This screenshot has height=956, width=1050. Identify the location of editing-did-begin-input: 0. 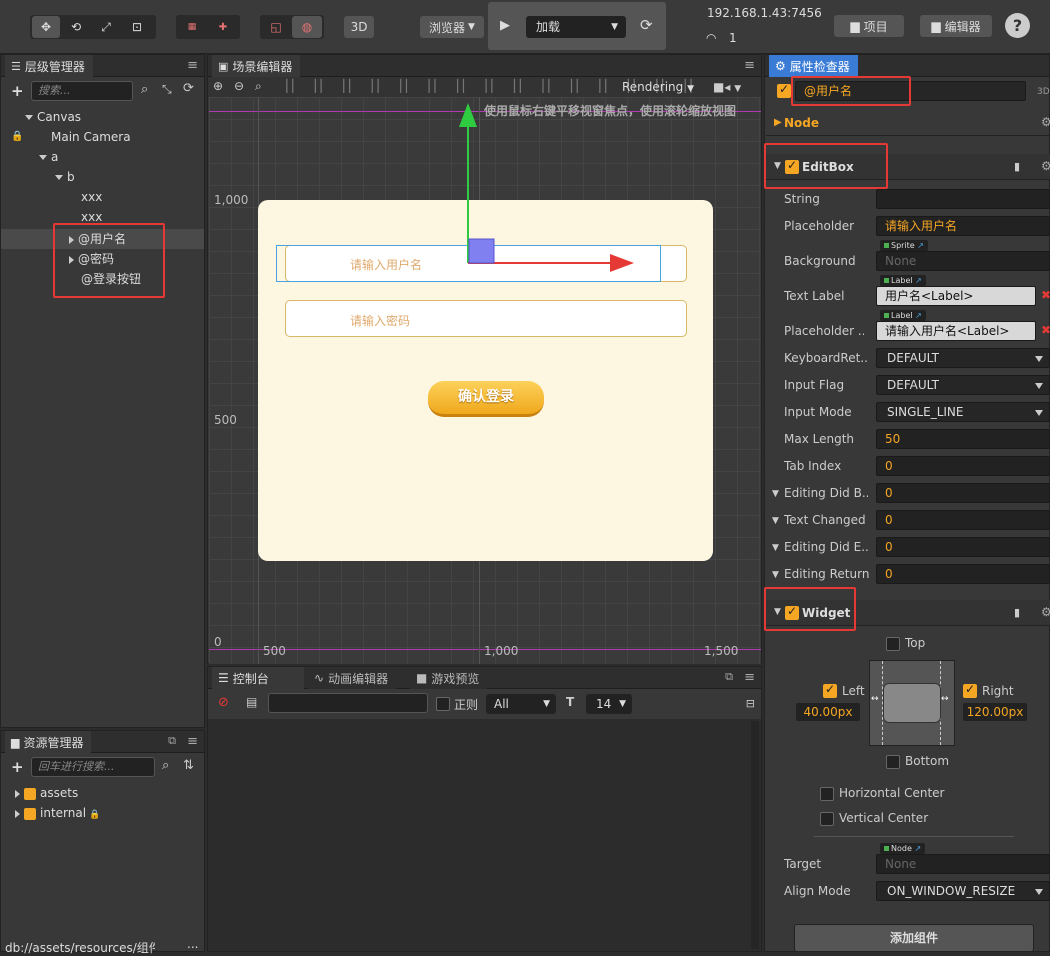
(963, 493).